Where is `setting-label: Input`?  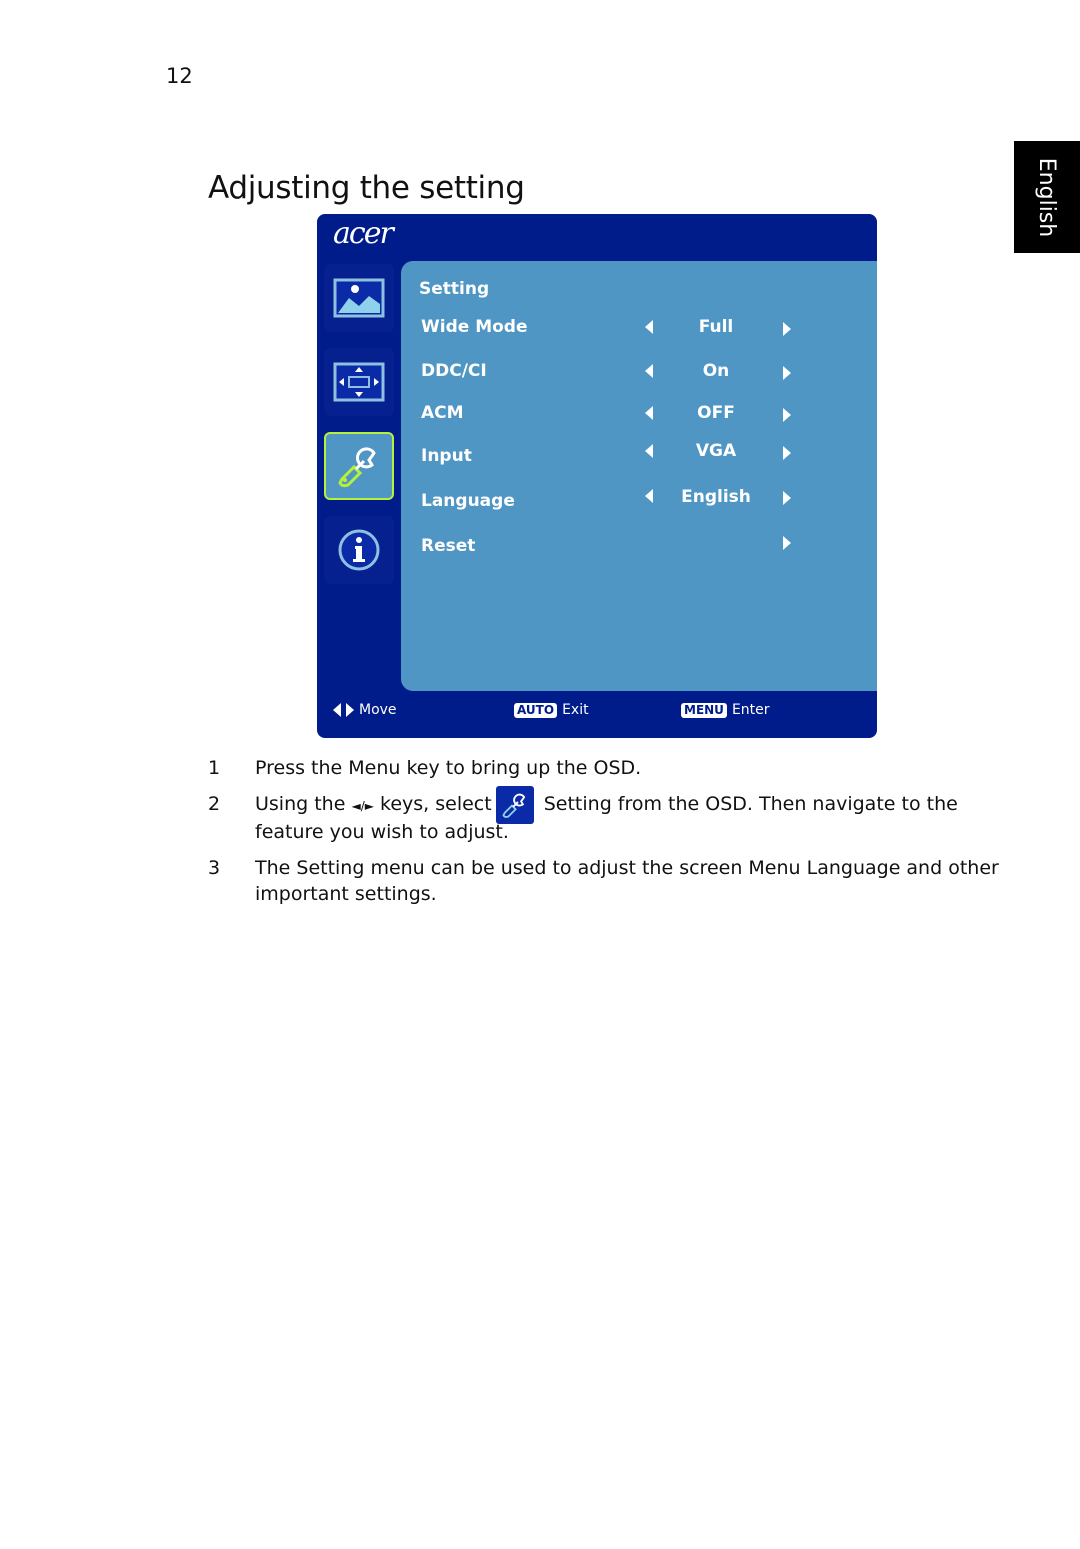 setting-label: Input is located at coordinates (446, 456).